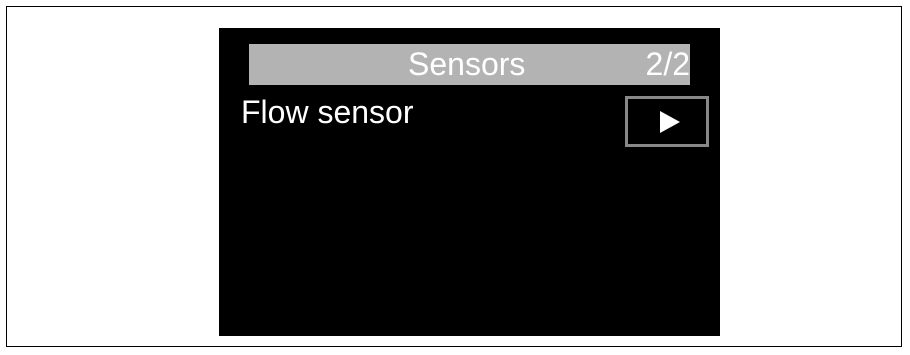 This screenshot has width=910, height=355. I want to click on header-title: Sensors, so click(467, 64).